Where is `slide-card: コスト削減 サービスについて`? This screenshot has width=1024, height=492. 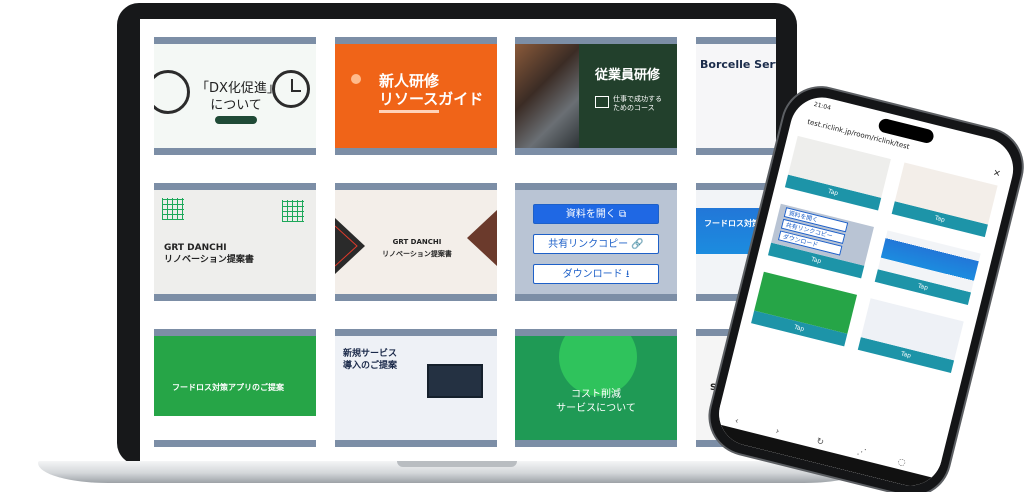 slide-card: コスト削減 サービスについて is located at coordinates (596, 388).